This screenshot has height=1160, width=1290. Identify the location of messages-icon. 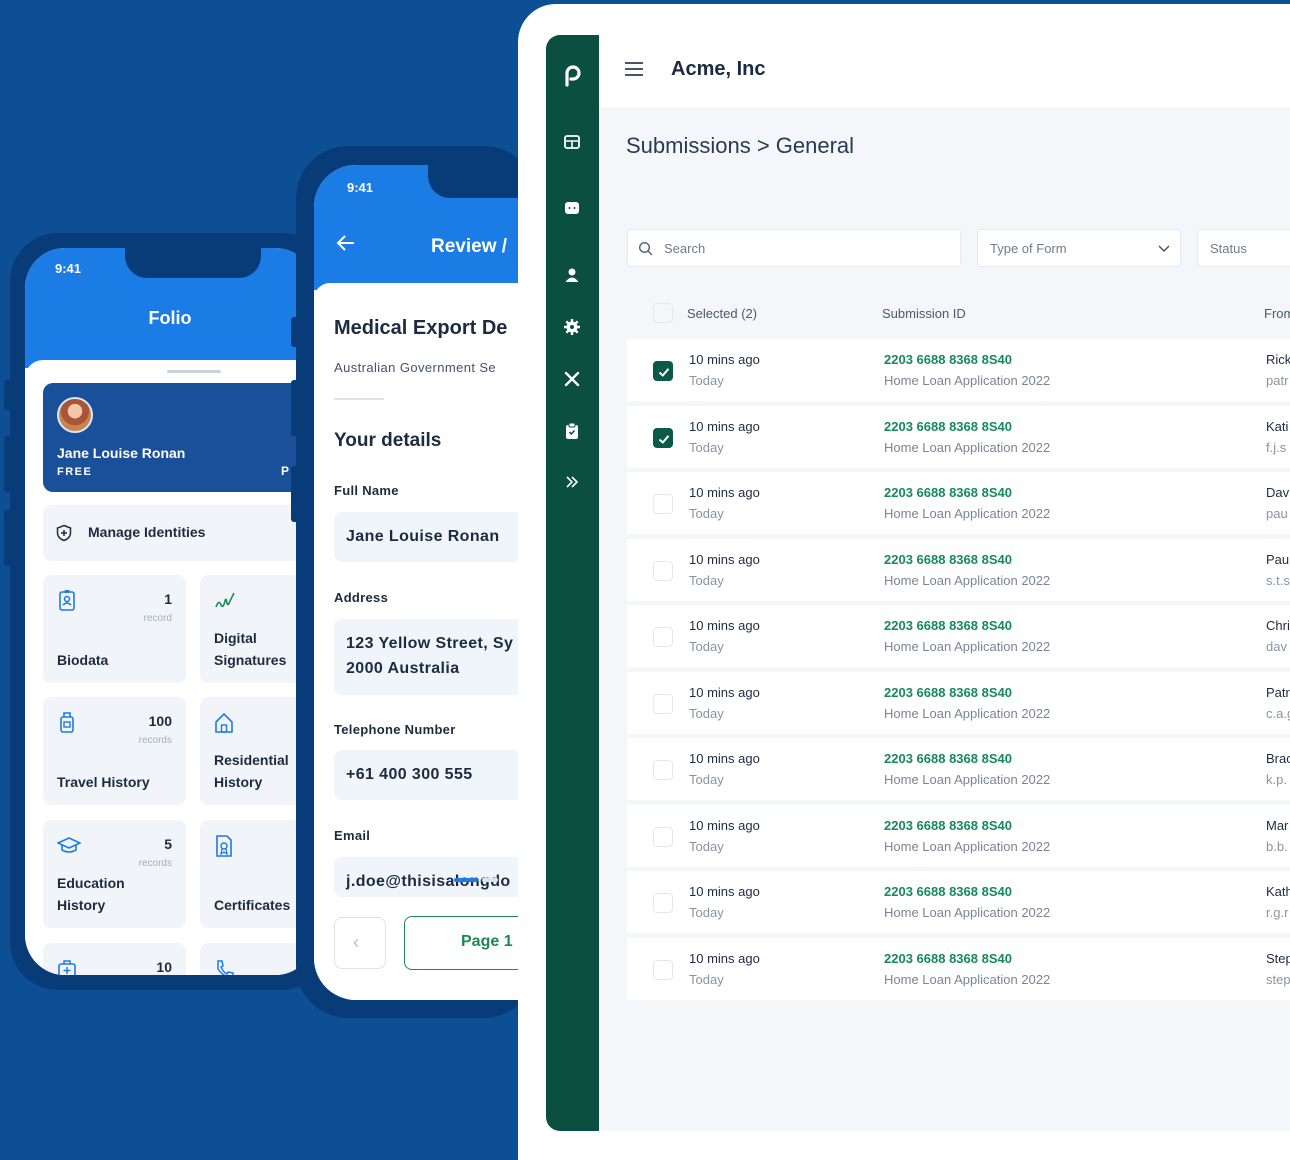
(572, 208).